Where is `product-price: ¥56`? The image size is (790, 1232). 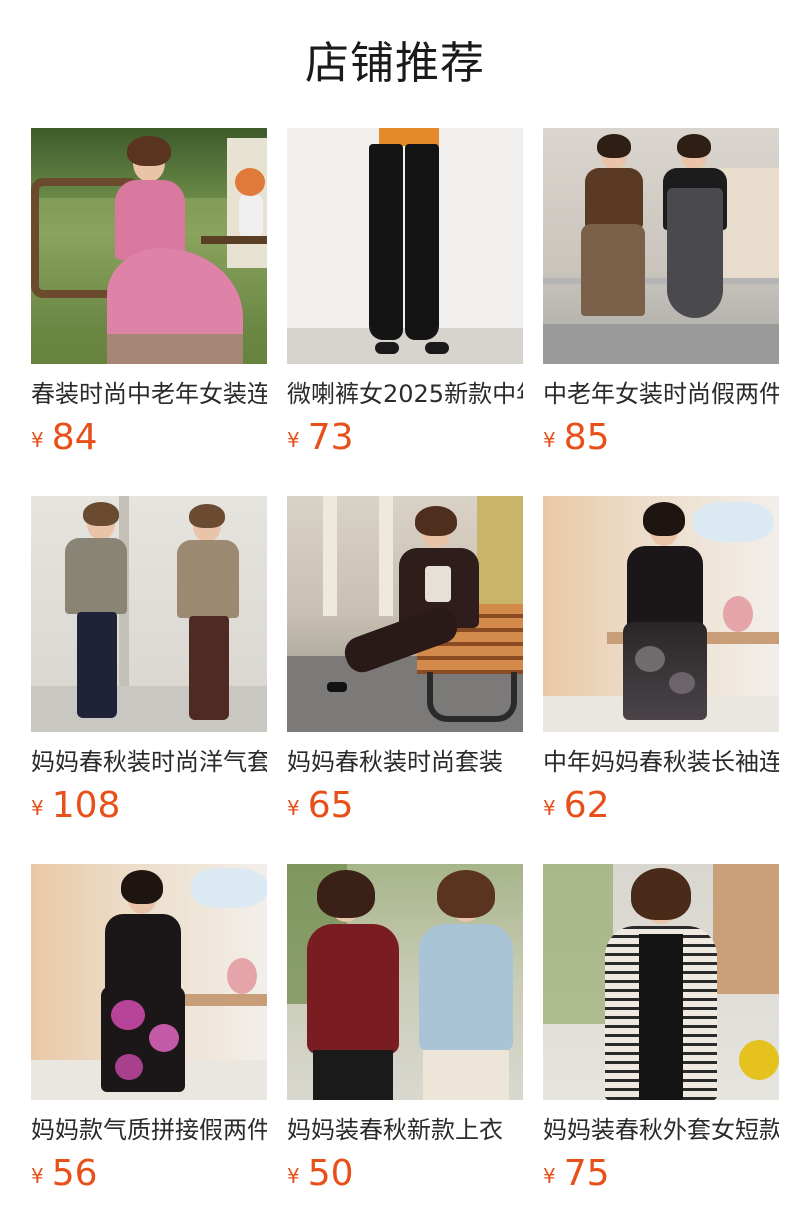 product-price: ¥56 is located at coordinates (64, 1174).